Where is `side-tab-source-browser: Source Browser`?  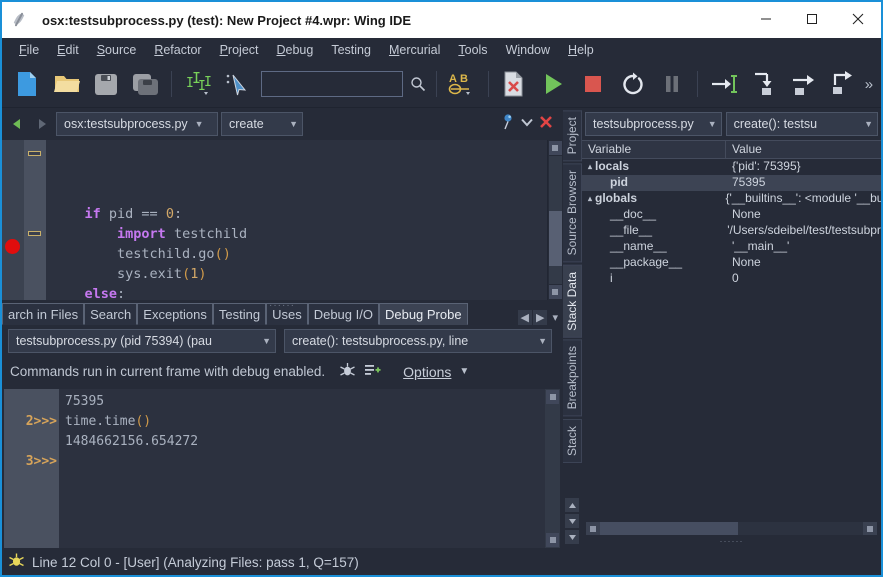 side-tab-source-browser: Source Browser is located at coordinates (572, 213).